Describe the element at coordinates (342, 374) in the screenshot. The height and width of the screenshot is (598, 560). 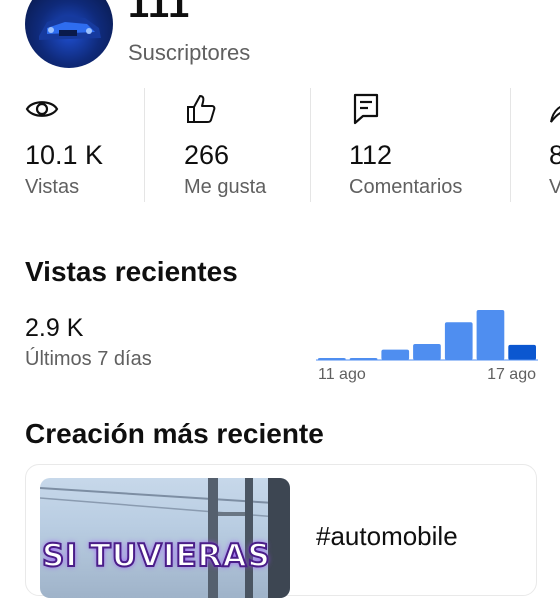
I see `x-tick-label: 11 ago` at that location.